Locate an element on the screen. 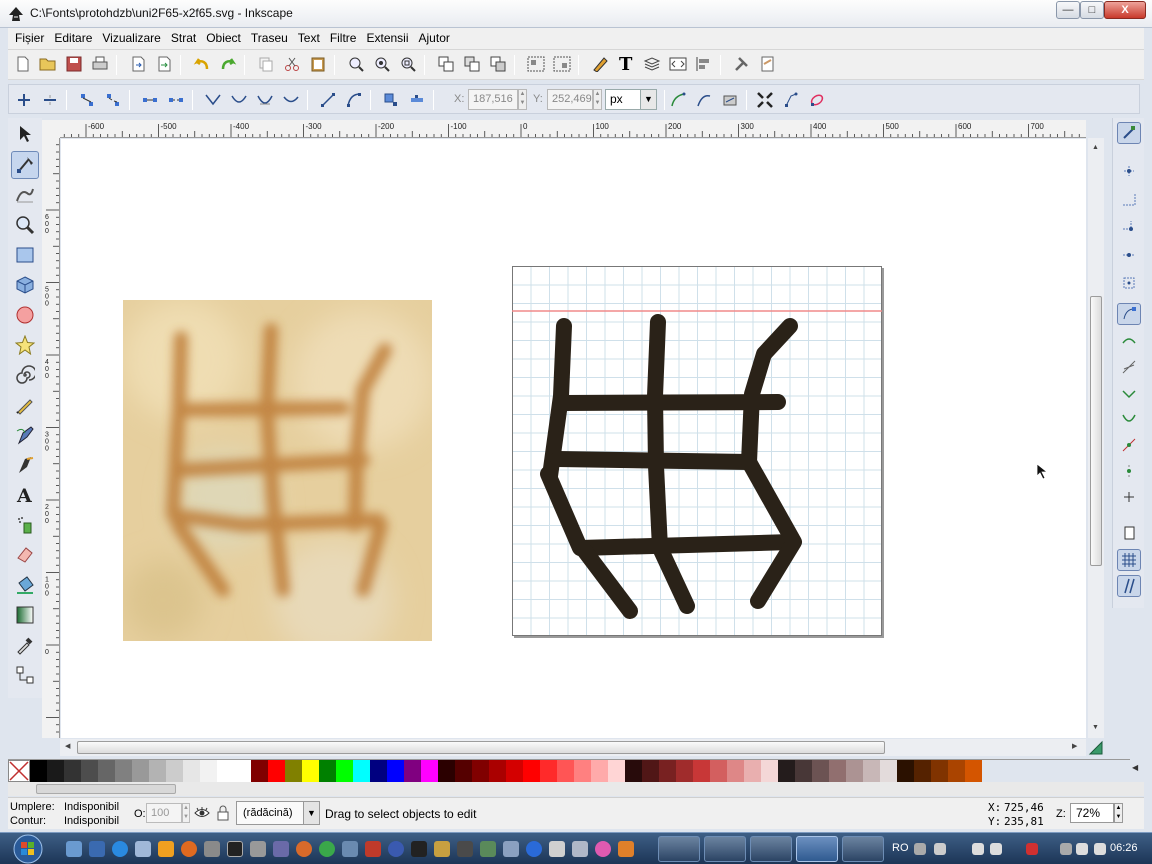 This screenshot has height=864, width=1152. document-properties-icon is located at coordinates (768, 64).